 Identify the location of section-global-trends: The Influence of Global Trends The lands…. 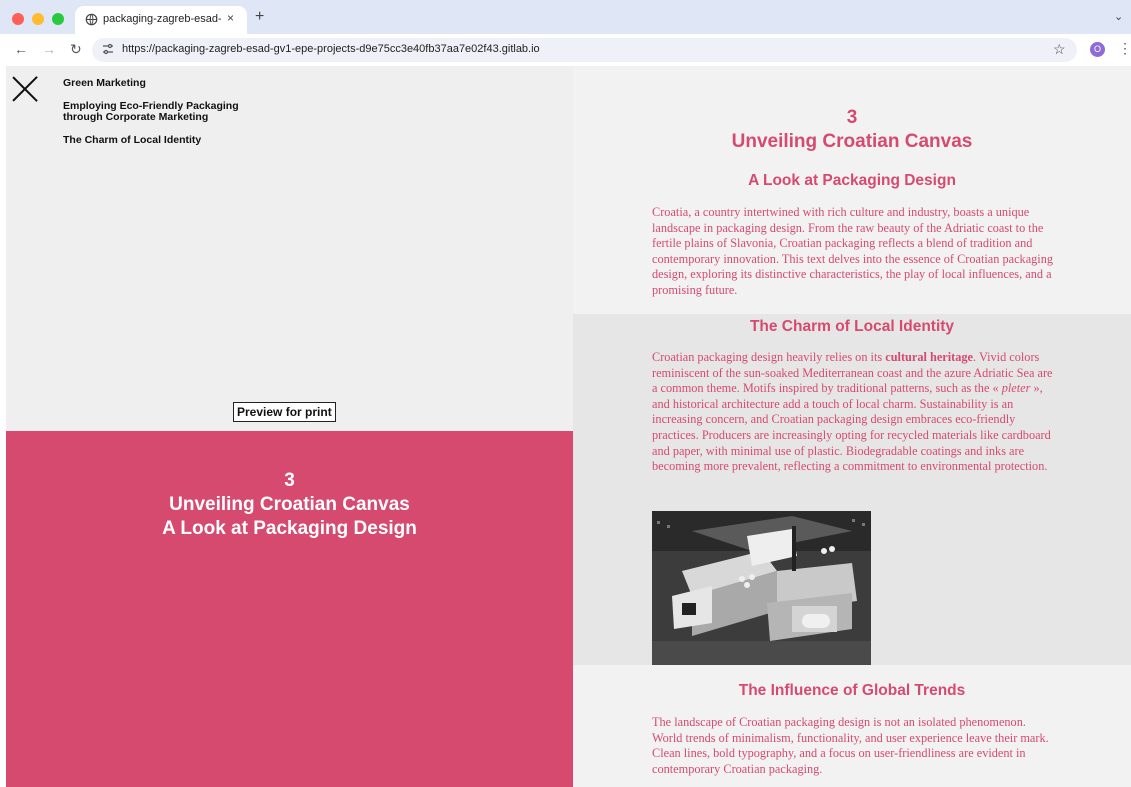
(852, 726).